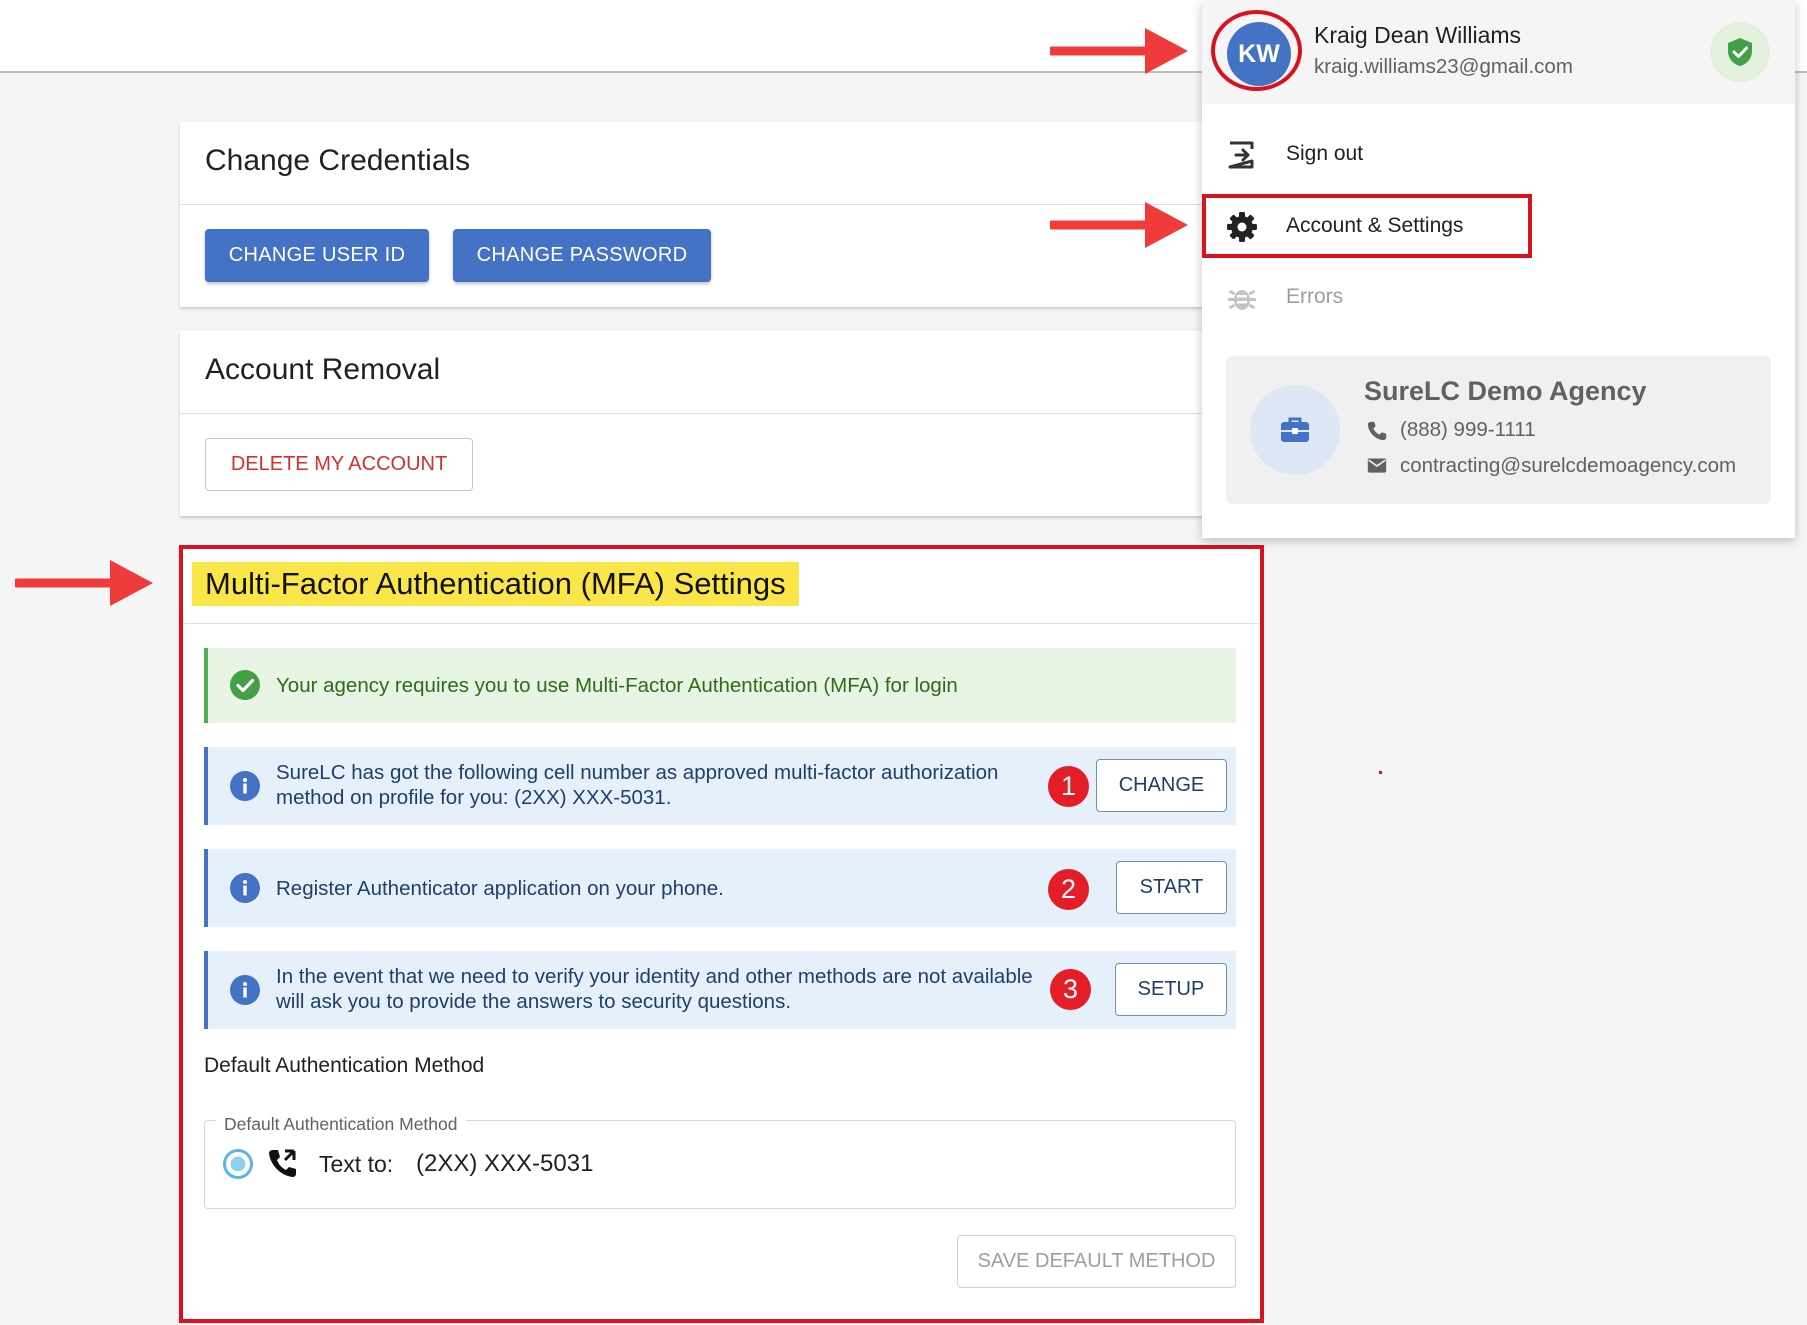 The width and height of the screenshot is (1807, 1325). What do you see at coordinates (1256, 50) in the screenshot?
I see `avatar-annotation-ring` at bounding box center [1256, 50].